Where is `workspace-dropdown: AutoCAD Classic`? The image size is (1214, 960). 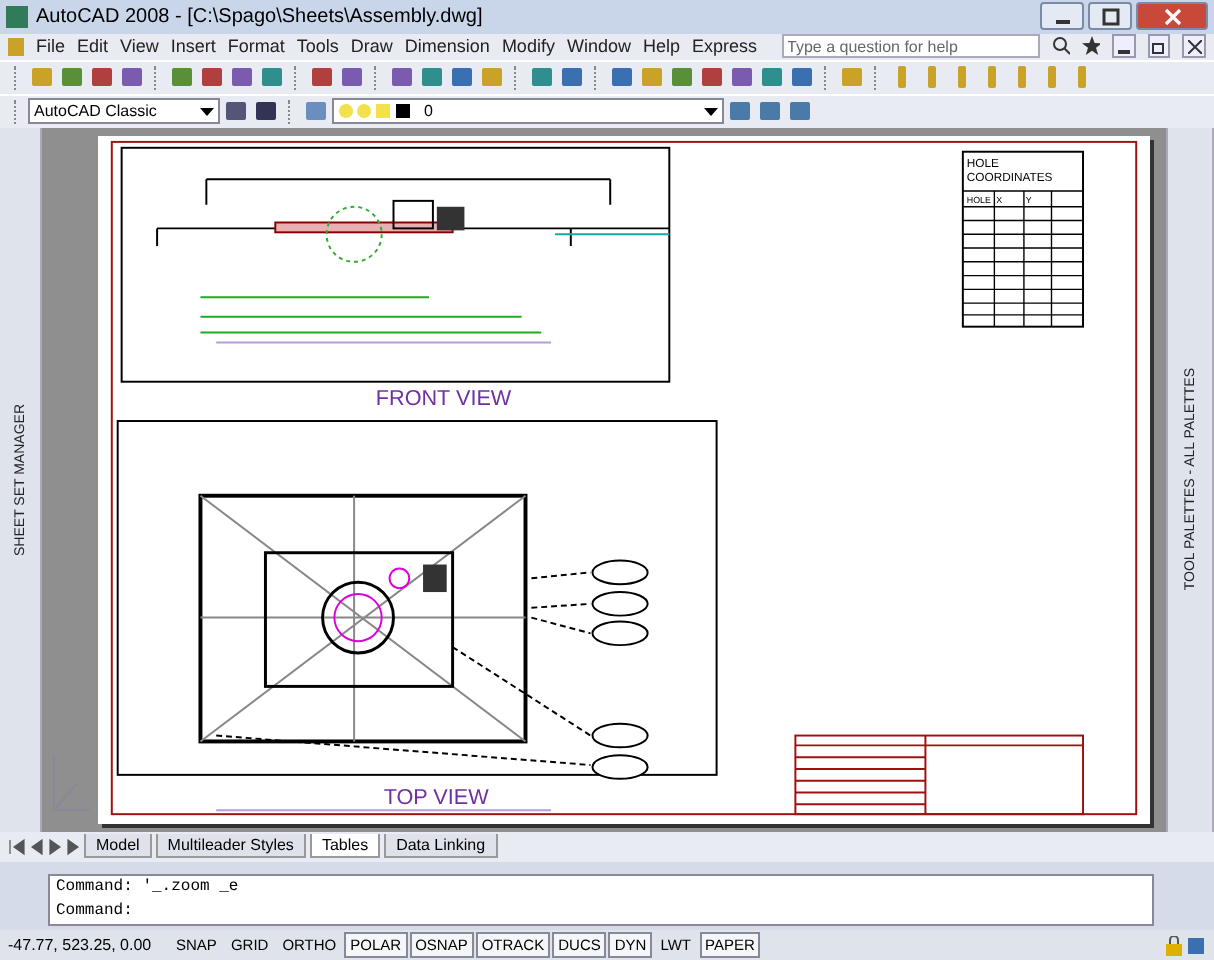
workspace-dropdown: AutoCAD Classic is located at coordinates (124, 111).